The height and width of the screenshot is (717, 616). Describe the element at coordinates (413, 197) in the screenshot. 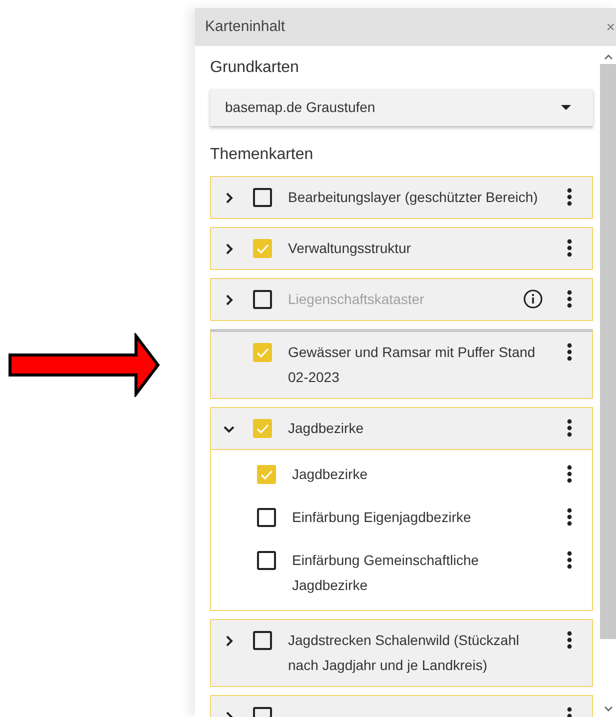

I see `layer-label: Bearbeitungslayer (geschützter Bereich)` at that location.